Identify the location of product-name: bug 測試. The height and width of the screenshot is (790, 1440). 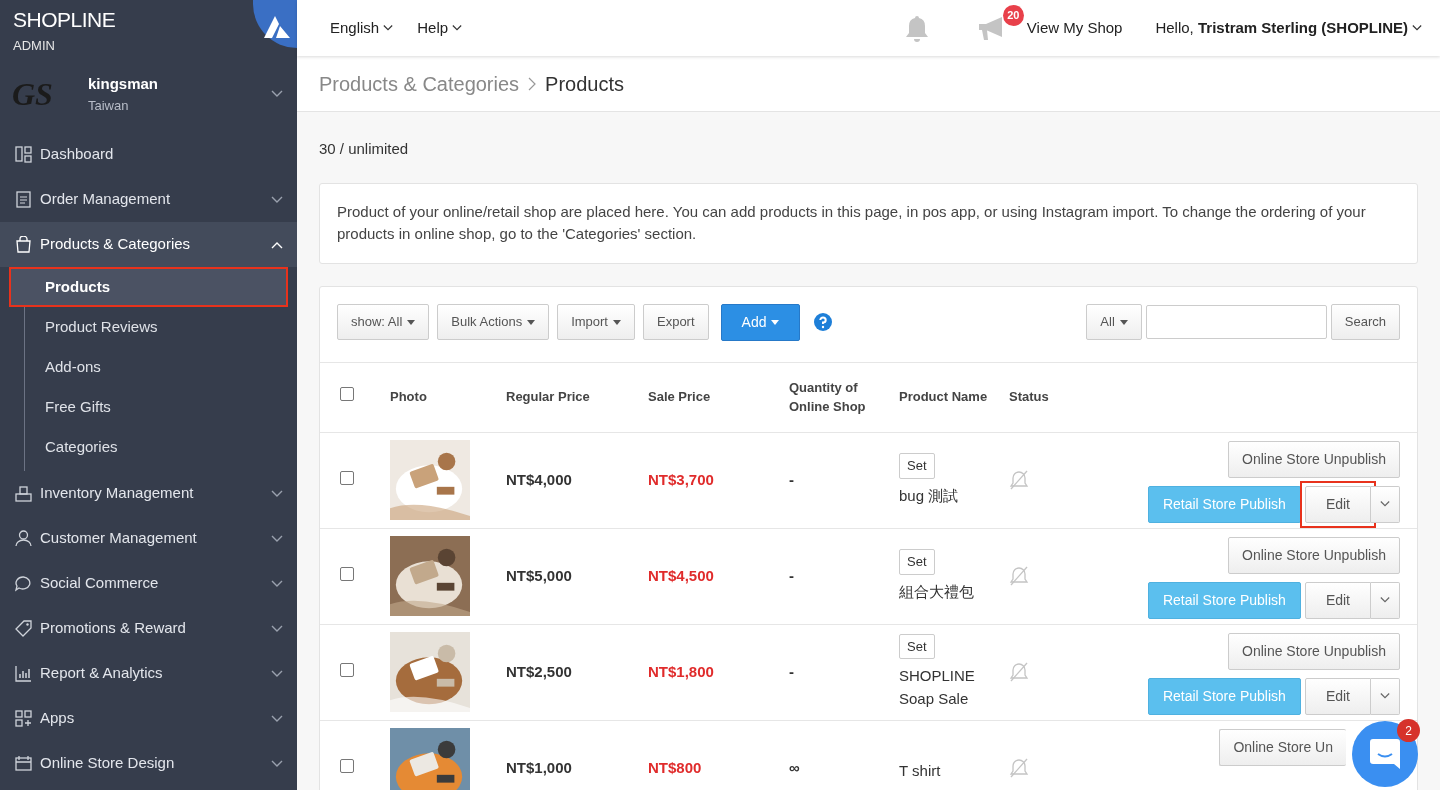
(929, 495).